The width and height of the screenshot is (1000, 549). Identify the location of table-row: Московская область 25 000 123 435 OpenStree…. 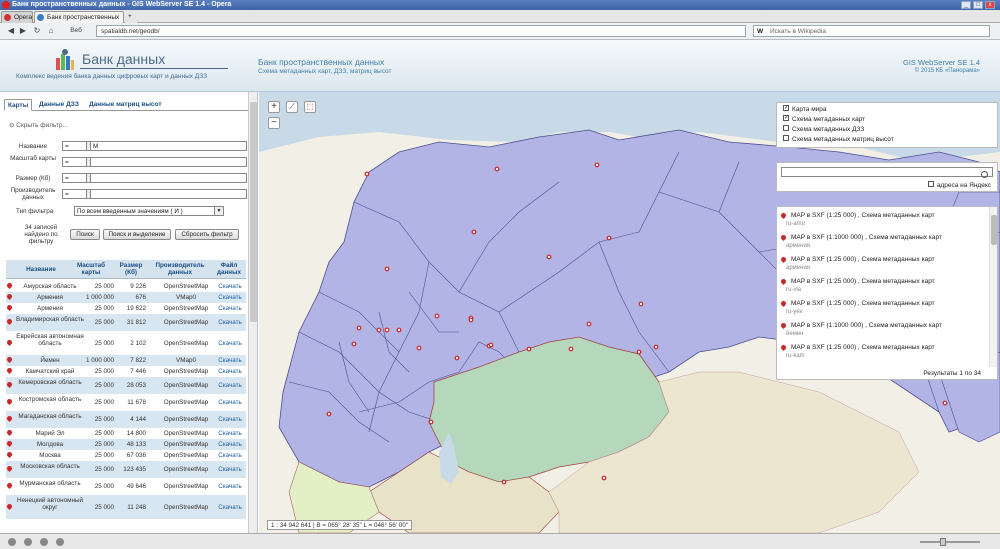
(125, 469).